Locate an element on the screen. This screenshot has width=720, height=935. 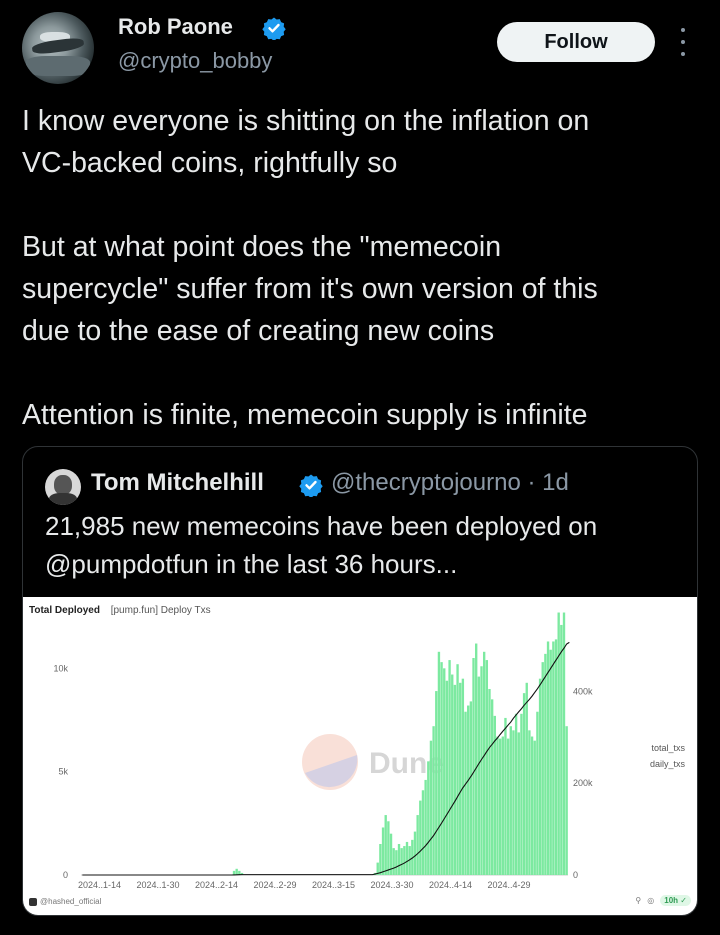
x-tick-label: 2024..4-14 is located at coordinates (450, 885).